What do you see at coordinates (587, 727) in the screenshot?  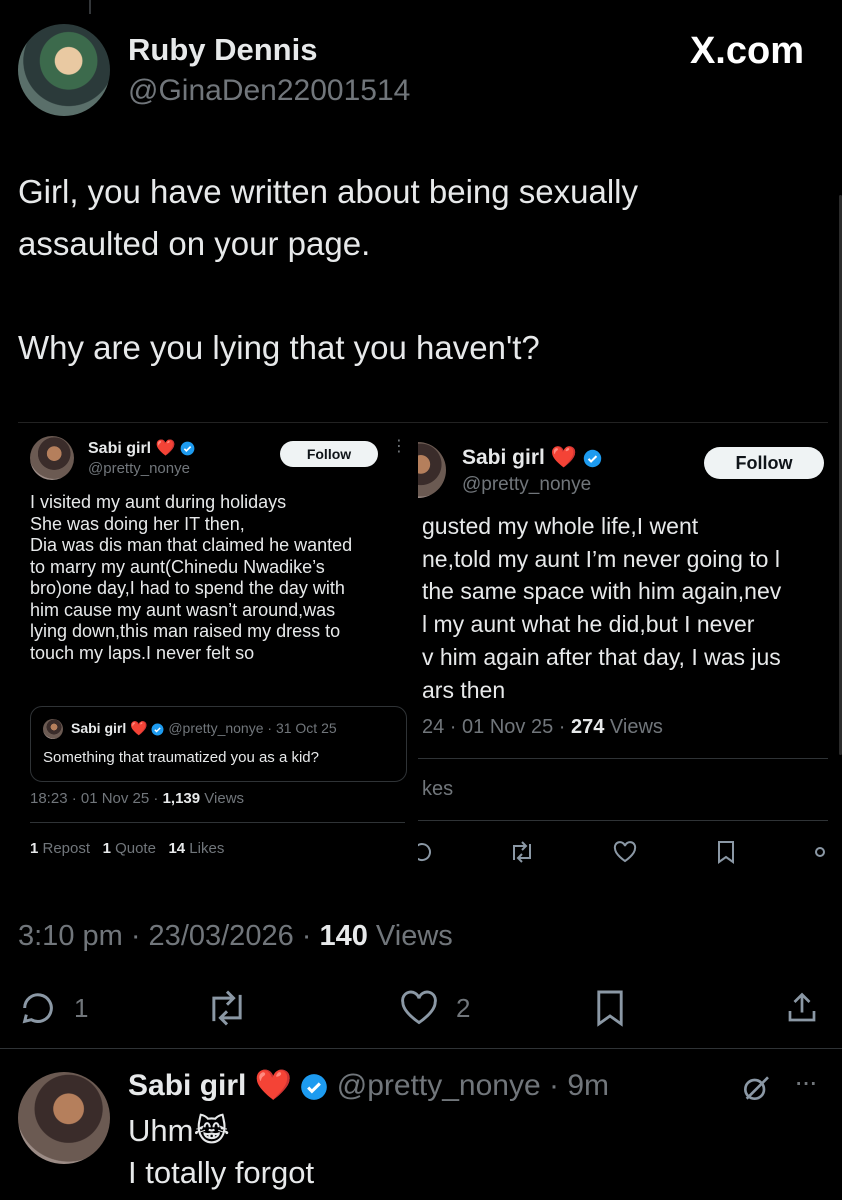 I see `views-count: 274` at bounding box center [587, 727].